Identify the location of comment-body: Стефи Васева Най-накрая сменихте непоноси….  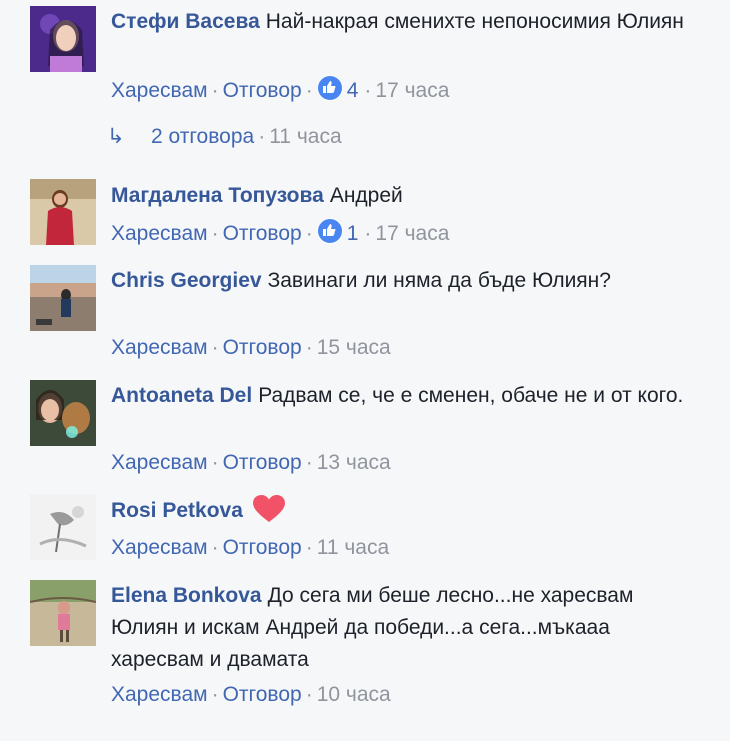
(406, 22).